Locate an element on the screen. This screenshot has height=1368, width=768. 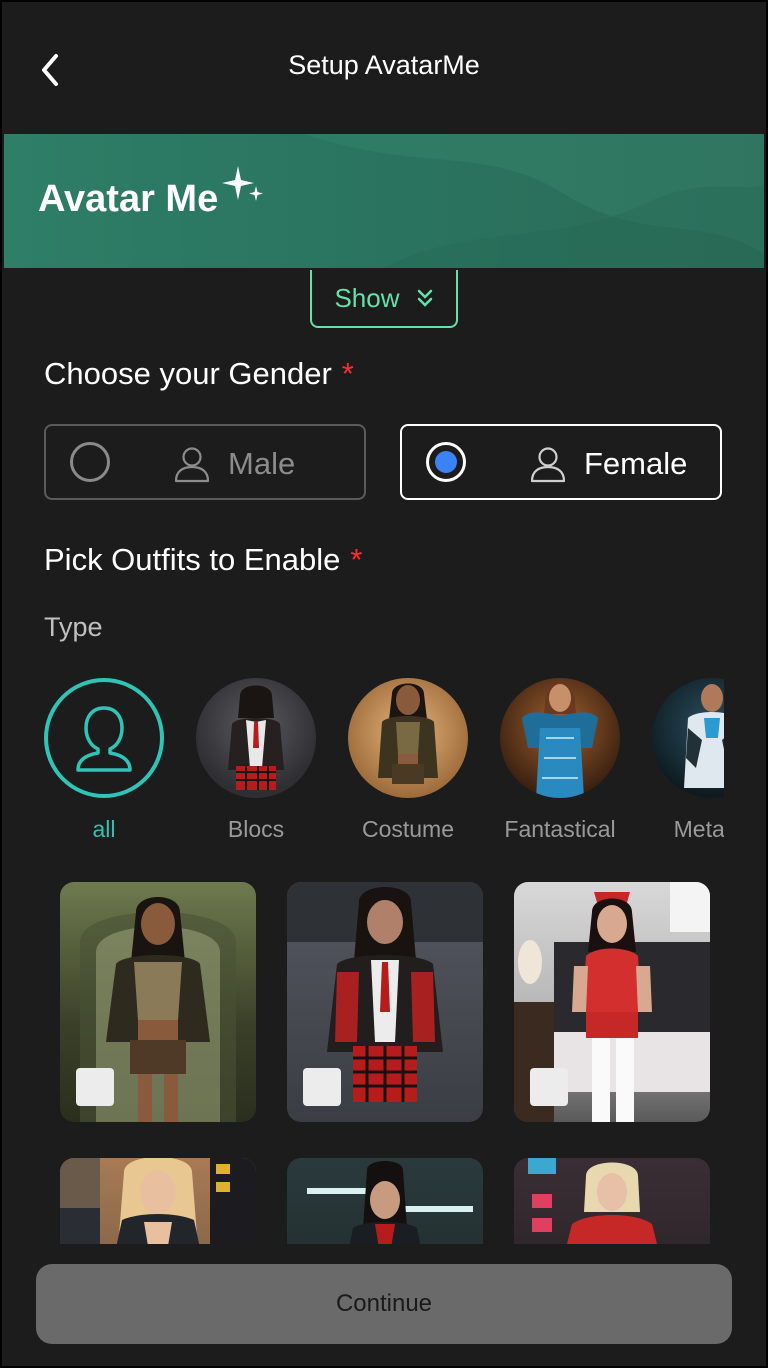
type-blocs-thumbnail is located at coordinates (256, 738).